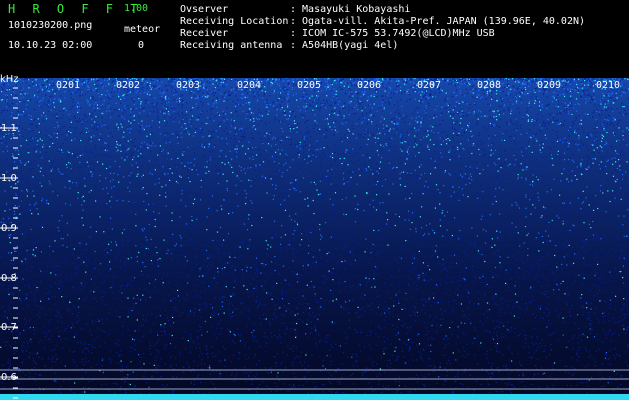 Image resolution: width=629 pixels, height=400 pixels. I want to click on receiver-value: : ICOM IC-575 53.7492(@LCD)MHz USB, so click(392, 33).